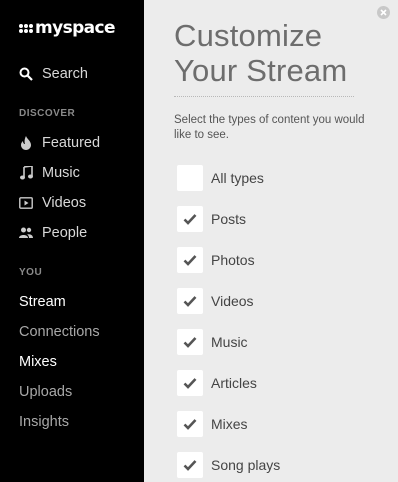 The image size is (398, 482). I want to click on option-label: Photos, so click(233, 260).